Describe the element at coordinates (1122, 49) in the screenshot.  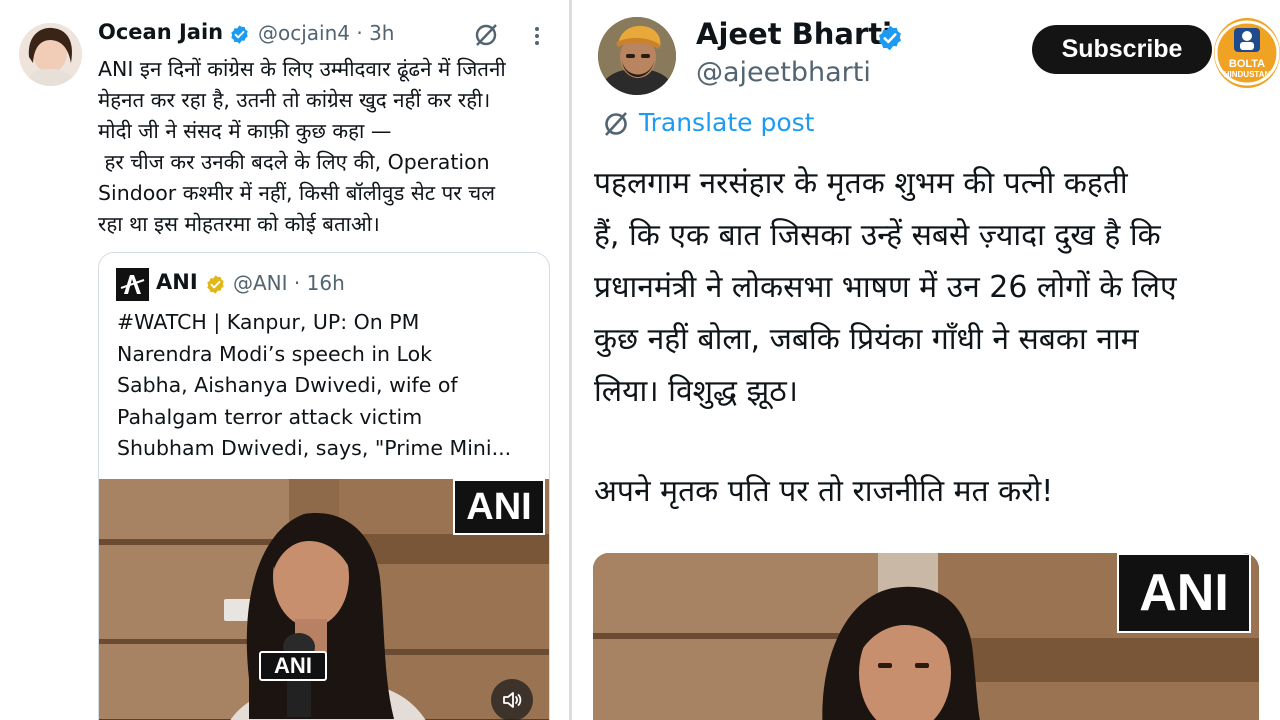
I see `subscribe-button: Subscribe` at that location.